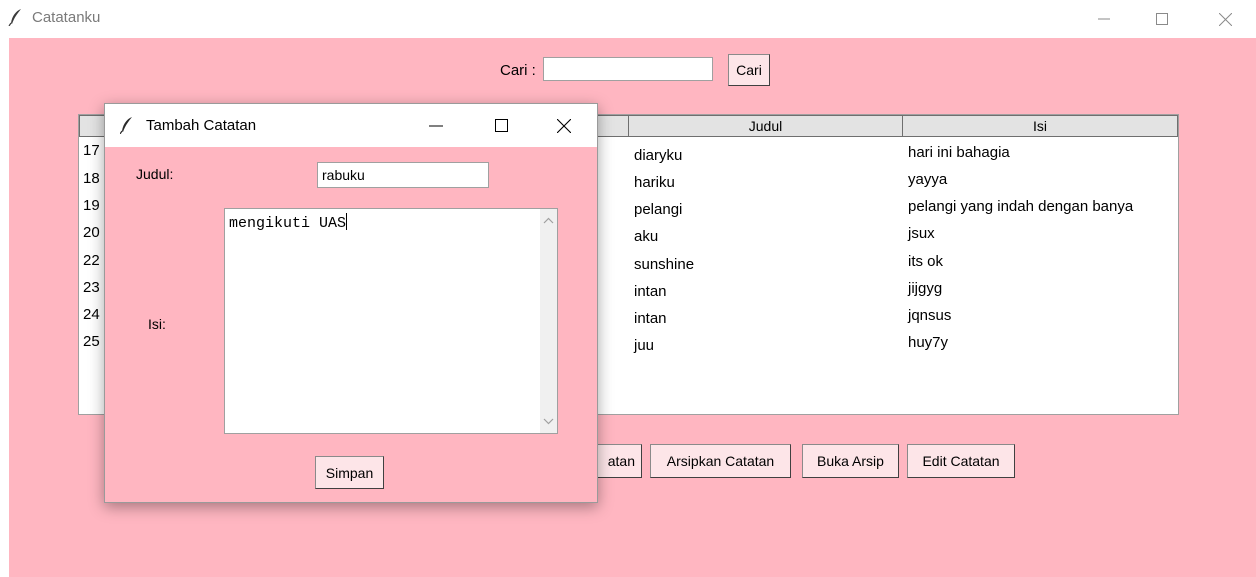 The width and height of the screenshot is (1256, 577). Describe the element at coordinates (91, 178) in the screenshot. I see `table-cell-id: 18` at that location.